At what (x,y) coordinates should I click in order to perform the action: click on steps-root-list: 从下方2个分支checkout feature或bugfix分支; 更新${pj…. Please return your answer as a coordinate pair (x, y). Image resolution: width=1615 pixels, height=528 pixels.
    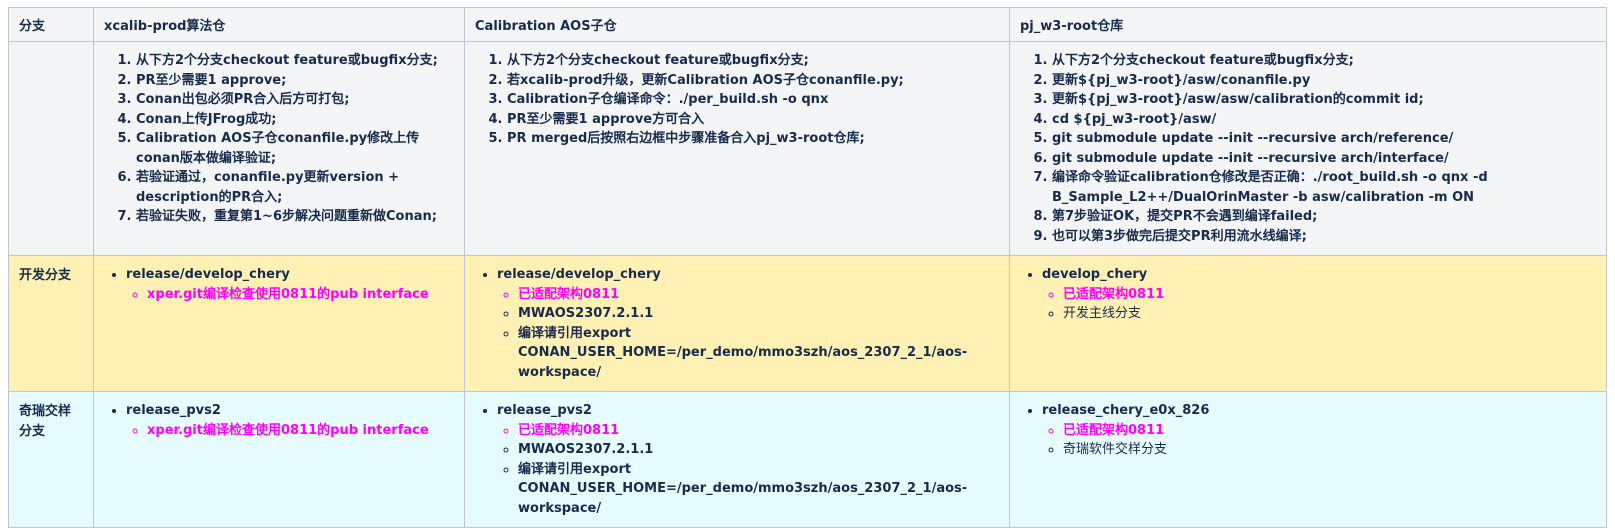
    Looking at the image, I should click on (1308, 148).